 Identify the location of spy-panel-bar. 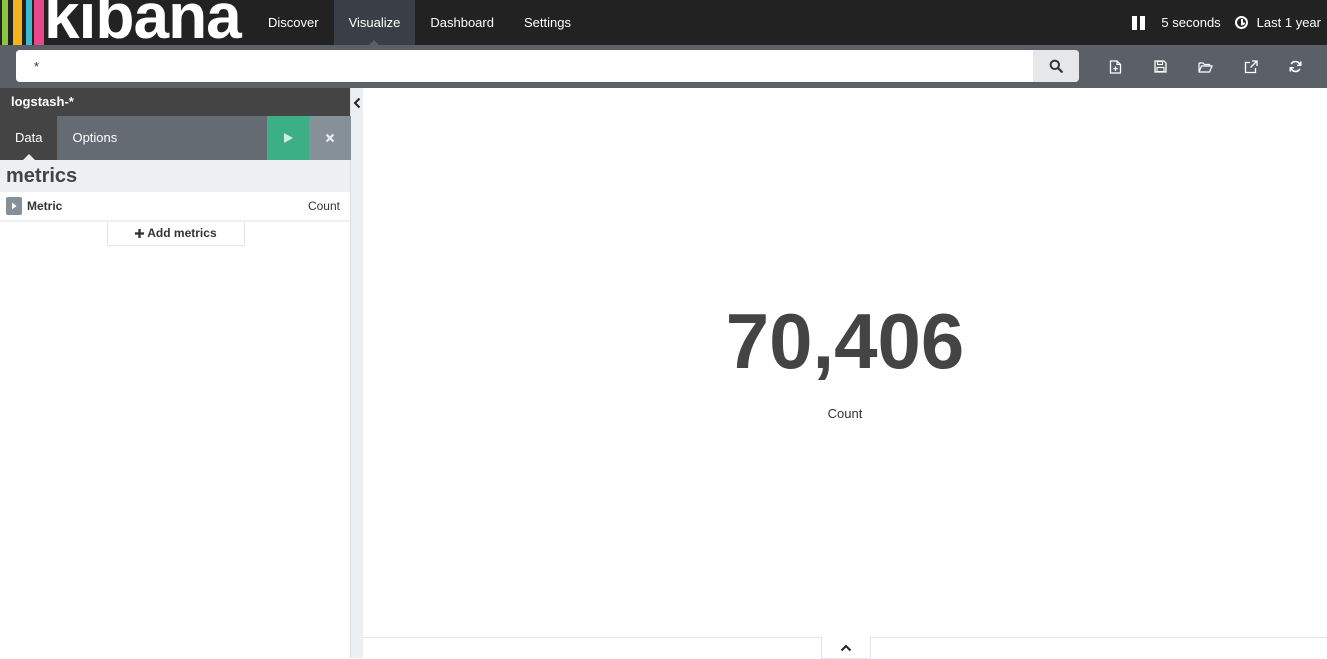
(845, 648).